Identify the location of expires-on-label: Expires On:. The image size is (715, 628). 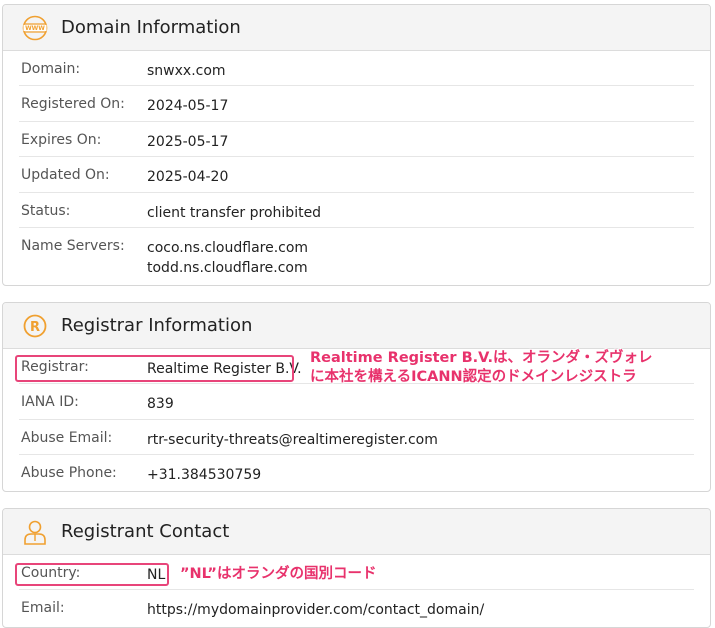
(61, 140).